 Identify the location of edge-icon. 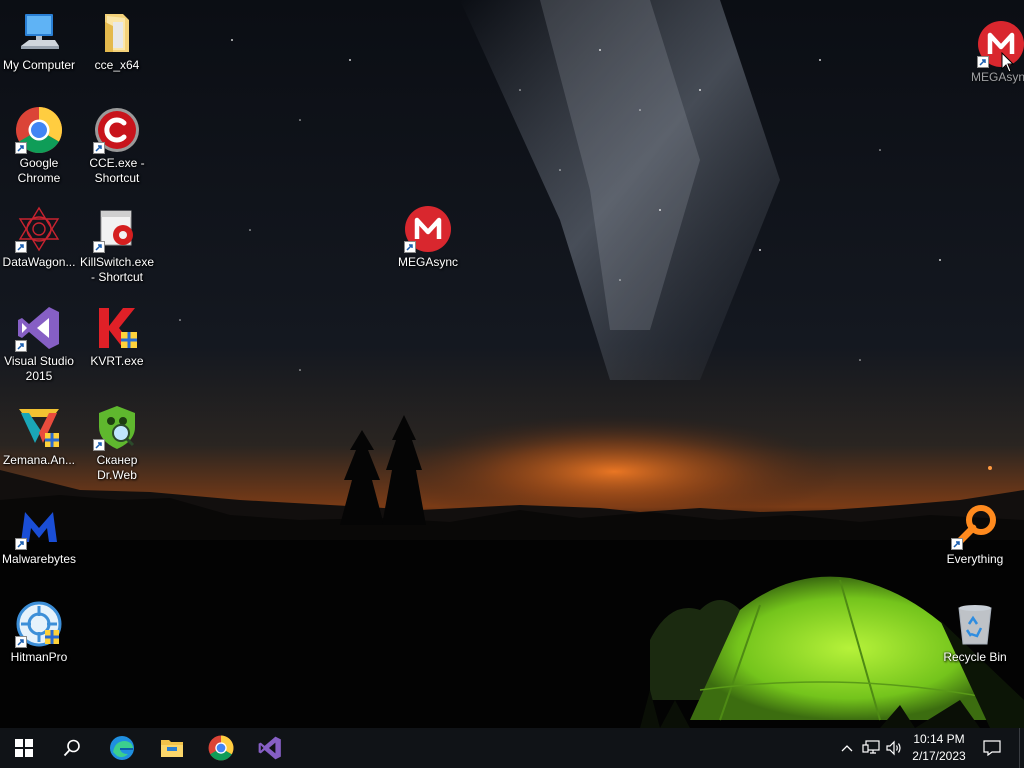
(122, 748).